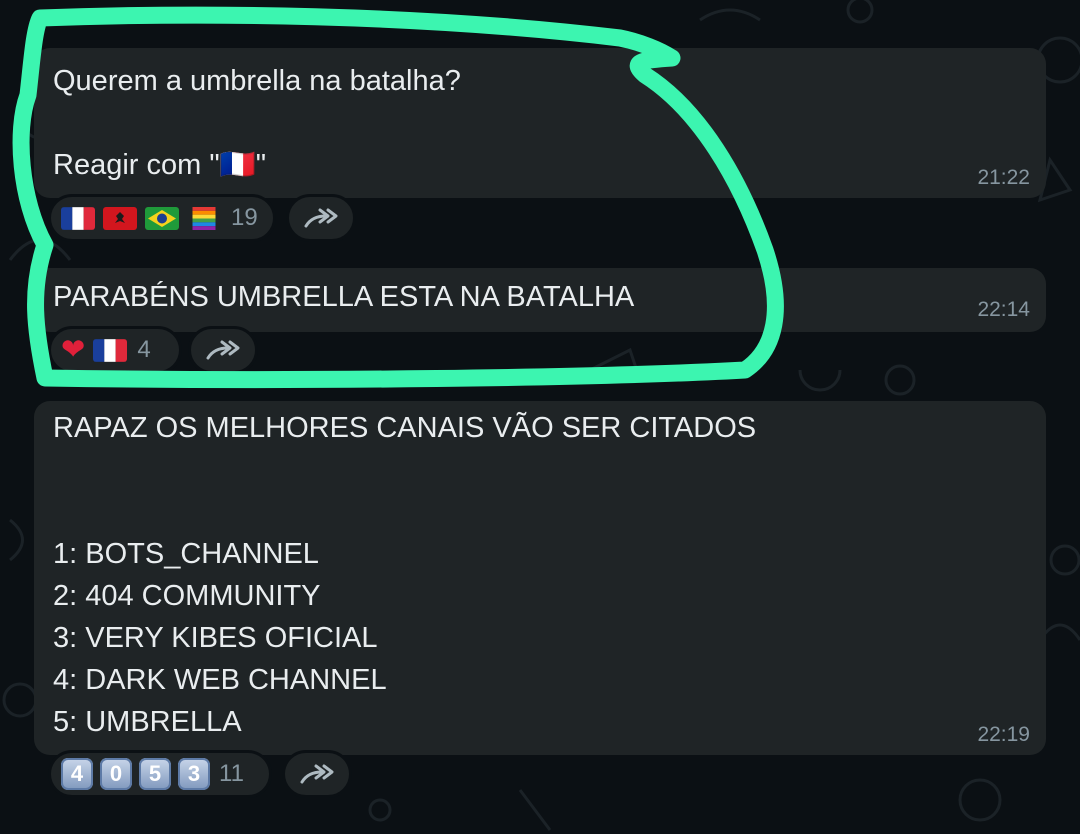 This screenshot has height=834, width=1080. What do you see at coordinates (244, 217) in the screenshot?
I see `reaction-count: 19` at bounding box center [244, 217].